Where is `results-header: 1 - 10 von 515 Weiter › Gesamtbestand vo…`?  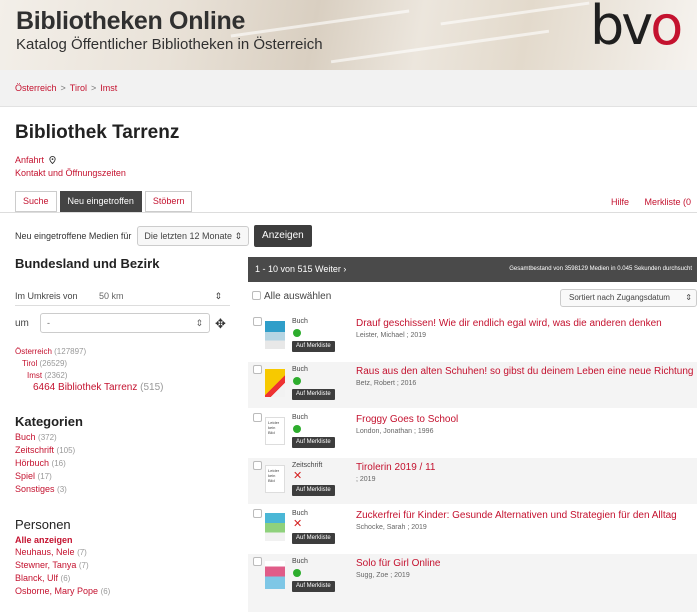 results-header: 1 - 10 von 515 Weiter › Gesamtbestand vo… is located at coordinates (472, 269).